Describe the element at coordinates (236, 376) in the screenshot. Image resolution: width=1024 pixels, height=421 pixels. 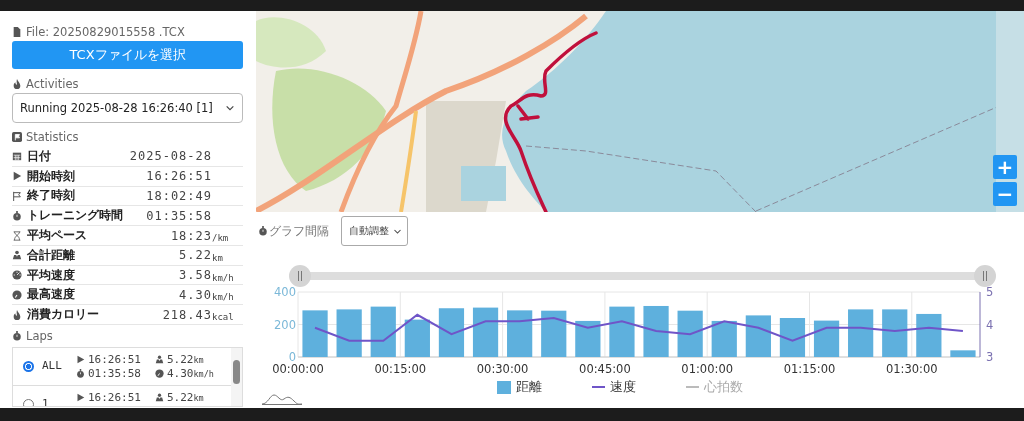
I see `scrollbar` at that location.